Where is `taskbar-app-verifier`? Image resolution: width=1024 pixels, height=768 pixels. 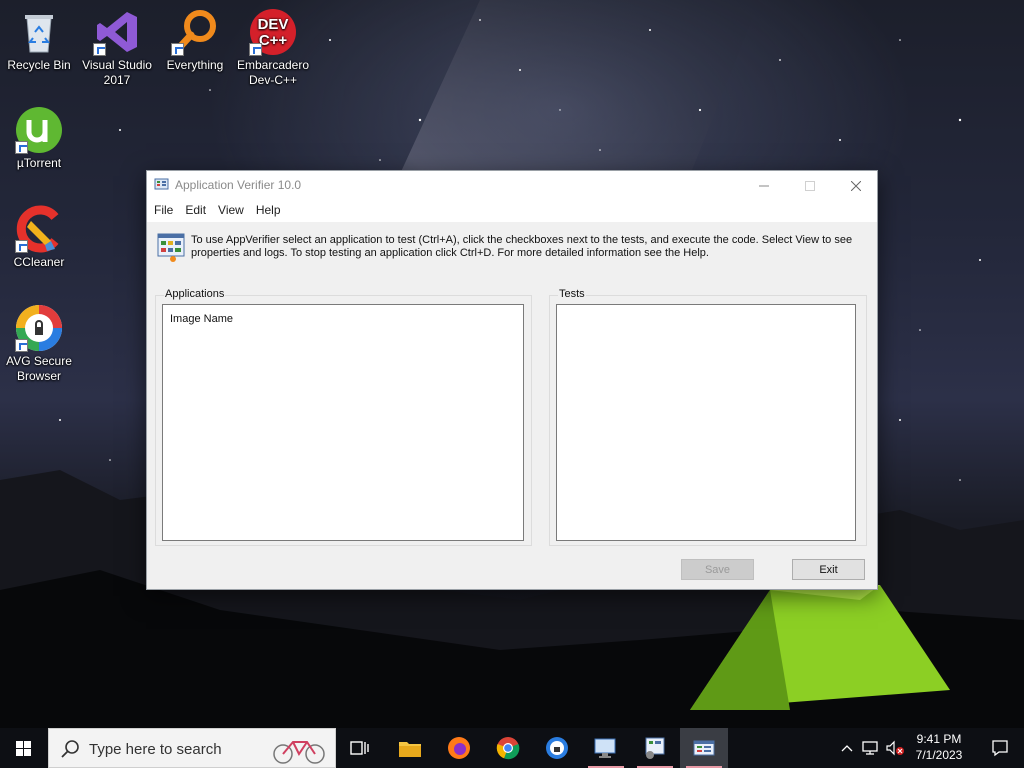 taskbar-app-verifier is located at coordinates (704, 748).